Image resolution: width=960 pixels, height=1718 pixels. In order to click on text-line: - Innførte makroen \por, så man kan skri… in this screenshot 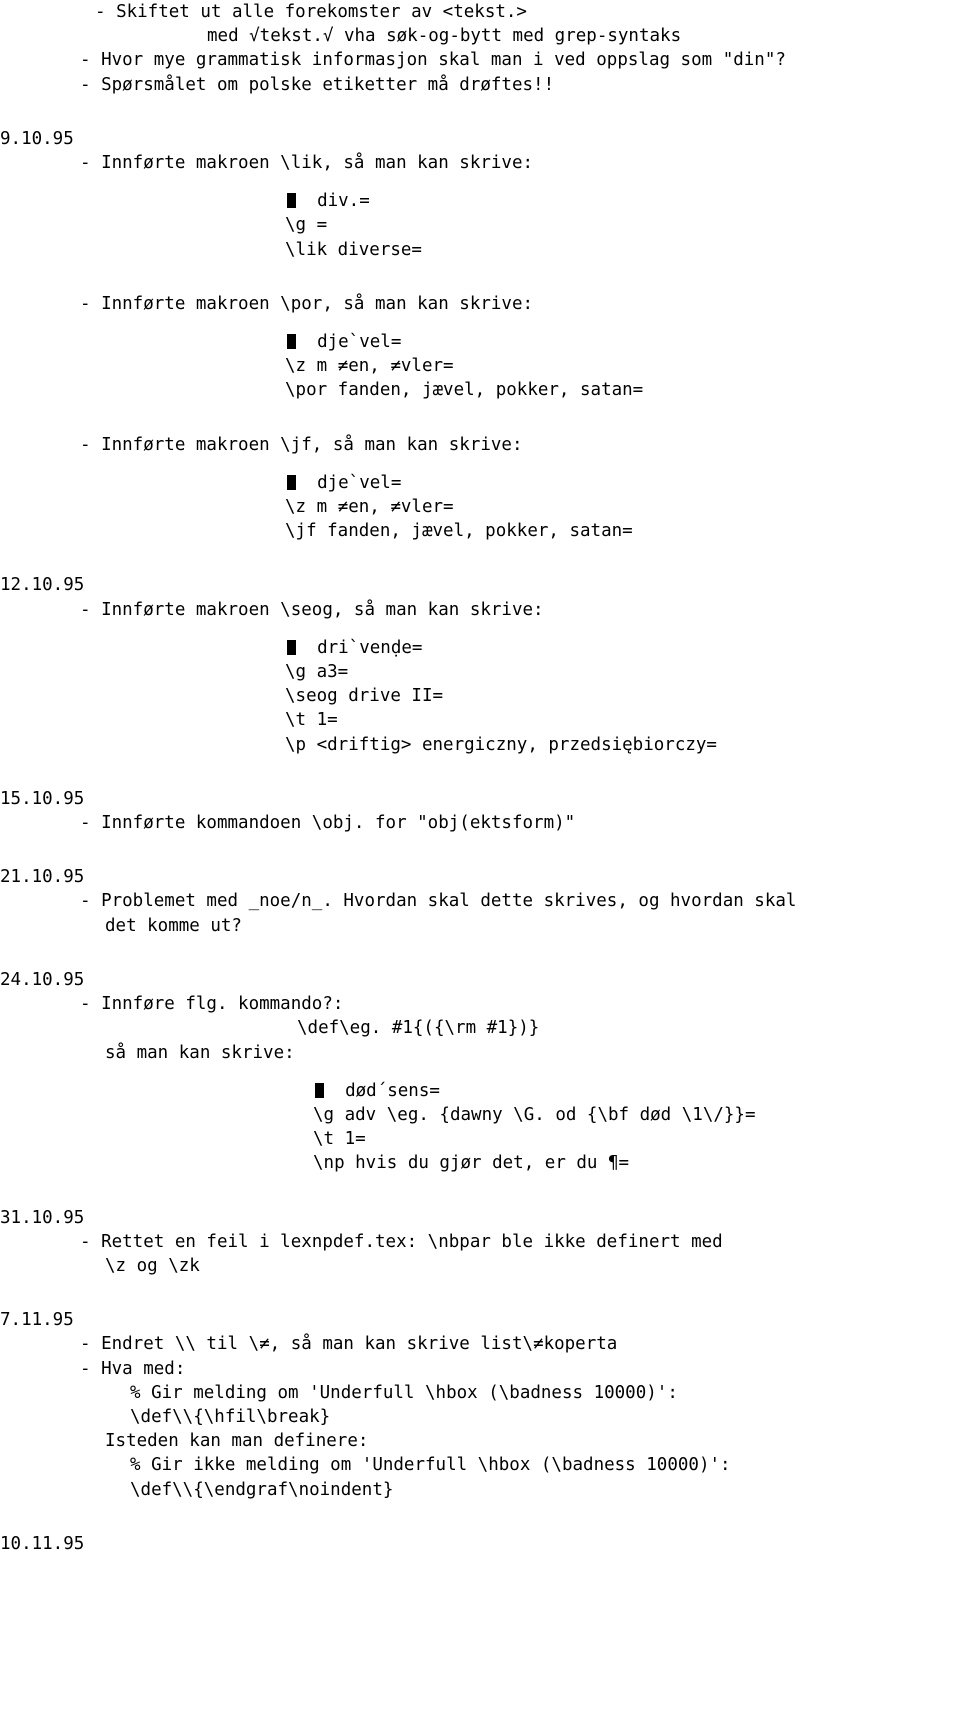, I will do `click(480, 304)`.